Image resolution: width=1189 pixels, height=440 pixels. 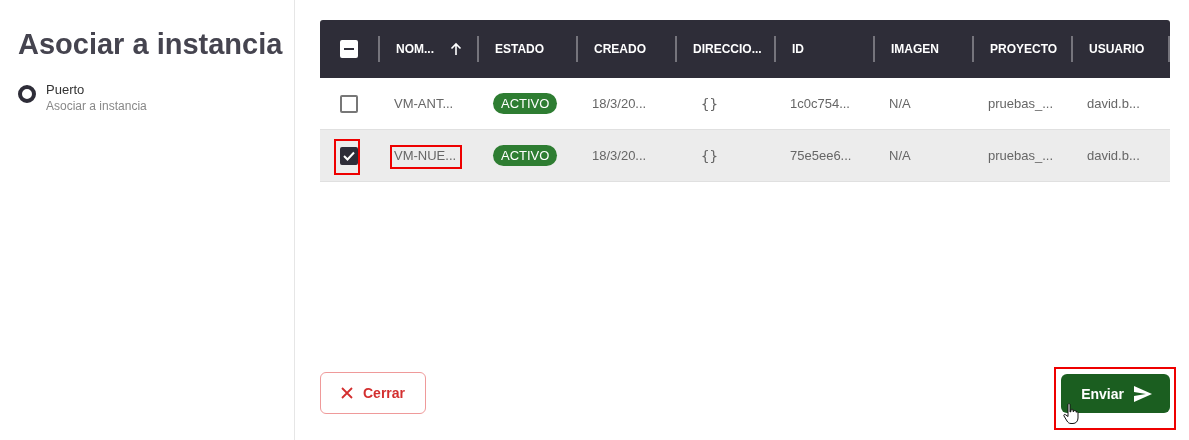 What do you see at coordinates (915, 49) in the screenshot?
I see `column-header: IMAGEN` at bounding box center [915, 49].